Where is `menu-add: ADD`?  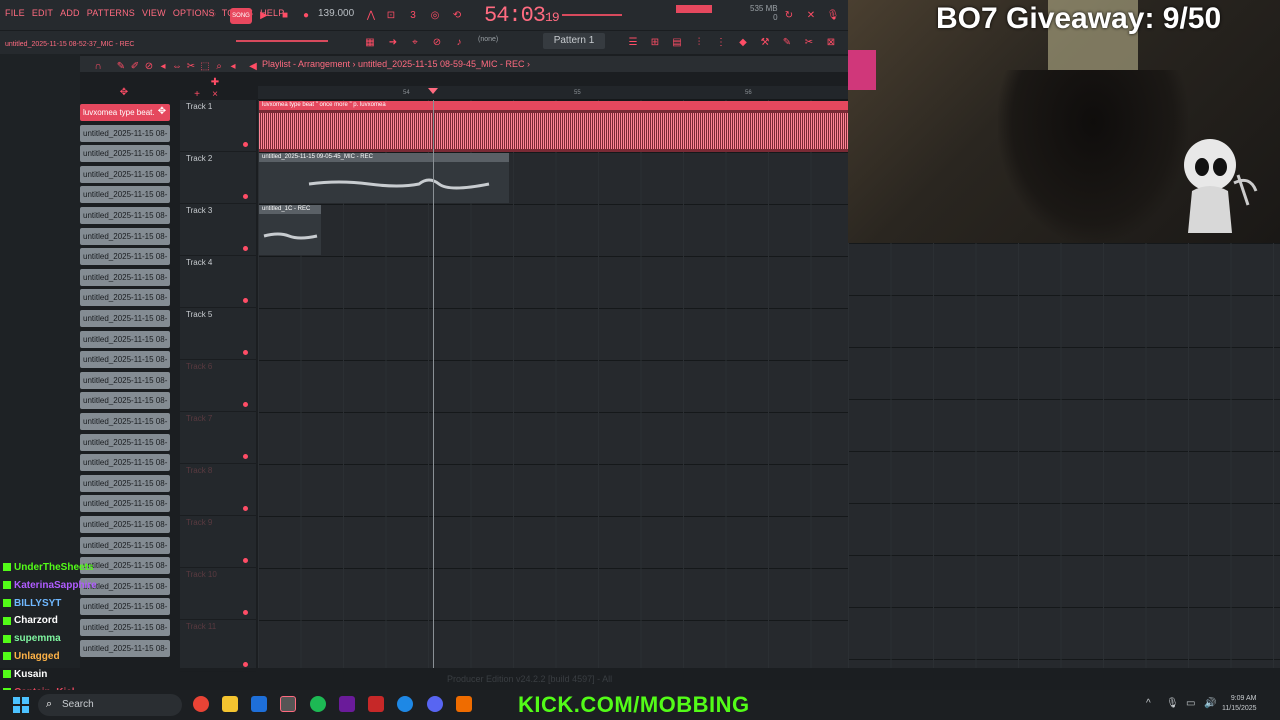
menu-add: ADD is located at coordinates (70, 13).